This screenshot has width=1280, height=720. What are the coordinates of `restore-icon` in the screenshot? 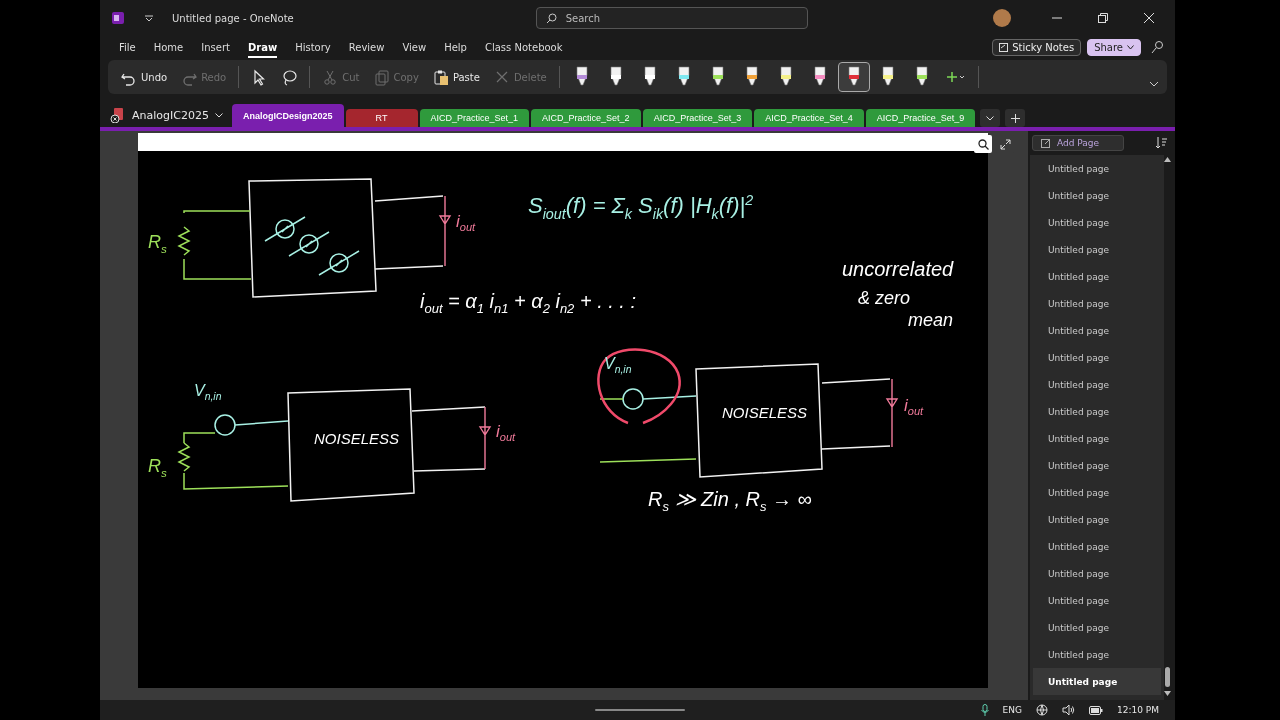 It's located at (1103, 18).